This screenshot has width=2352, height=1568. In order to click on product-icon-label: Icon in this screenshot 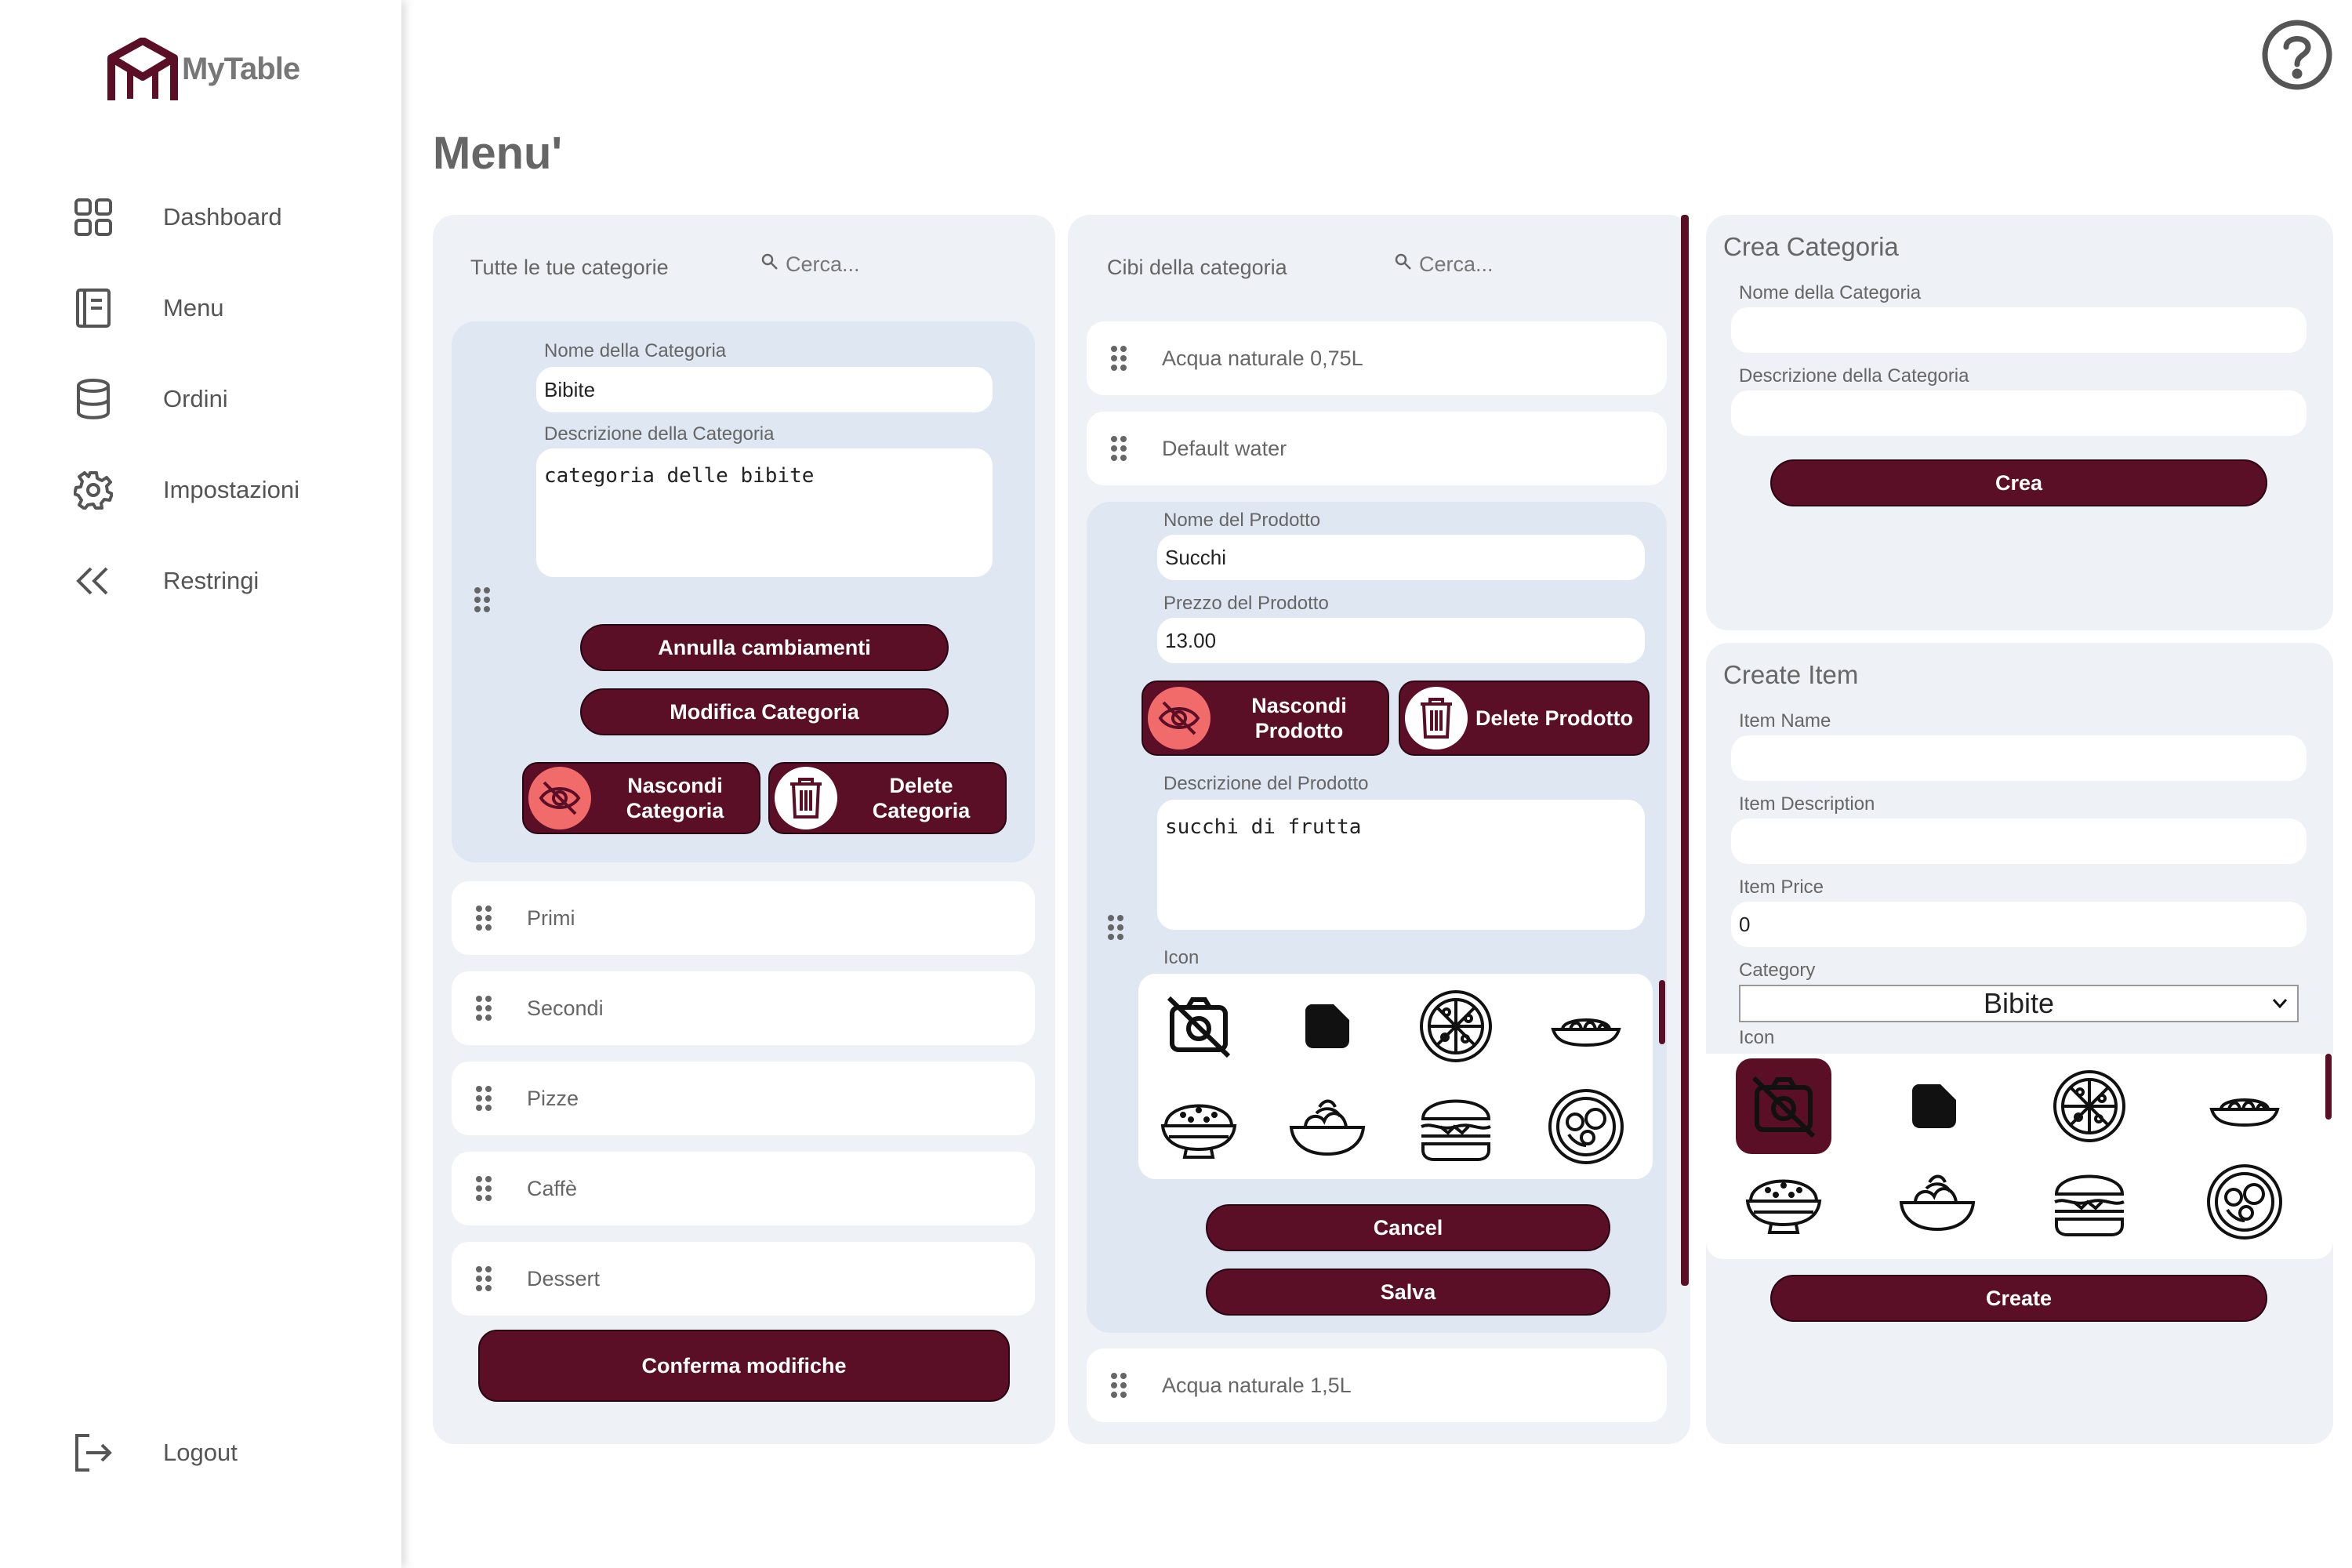, I will do `click(1181, 957)`.